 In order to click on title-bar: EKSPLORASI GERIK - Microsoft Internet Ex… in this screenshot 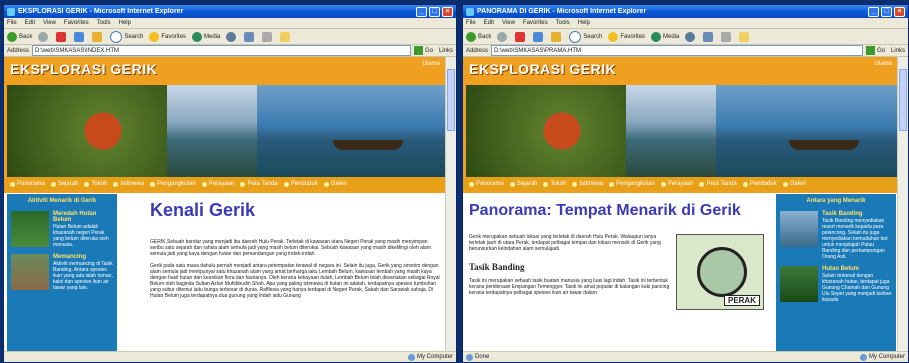, I will do `click(230, 11)`.